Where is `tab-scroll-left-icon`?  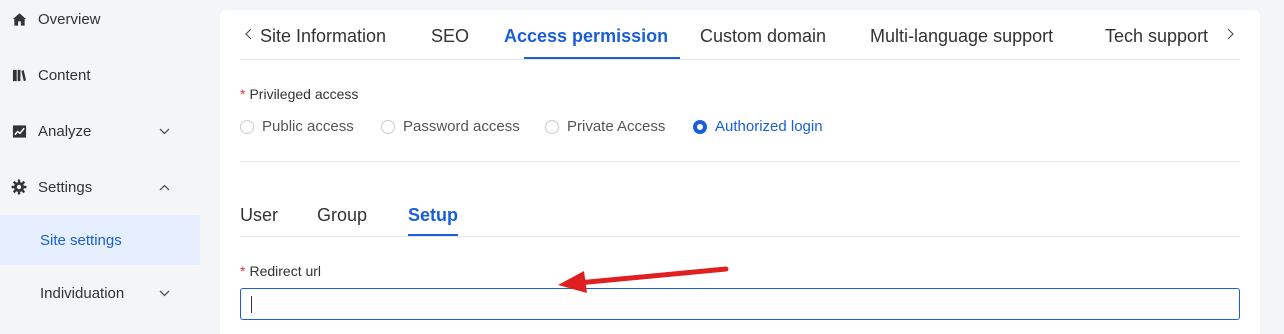
tab-scroll-left-icon is located at coordinates (248, 34).